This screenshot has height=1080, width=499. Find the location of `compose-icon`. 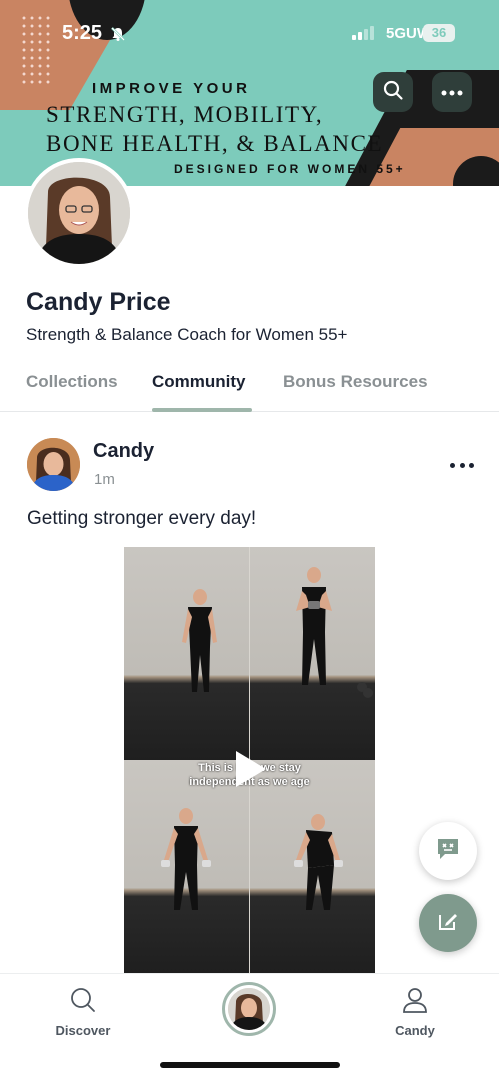

compose-icon is located at coordinates (448, 923).